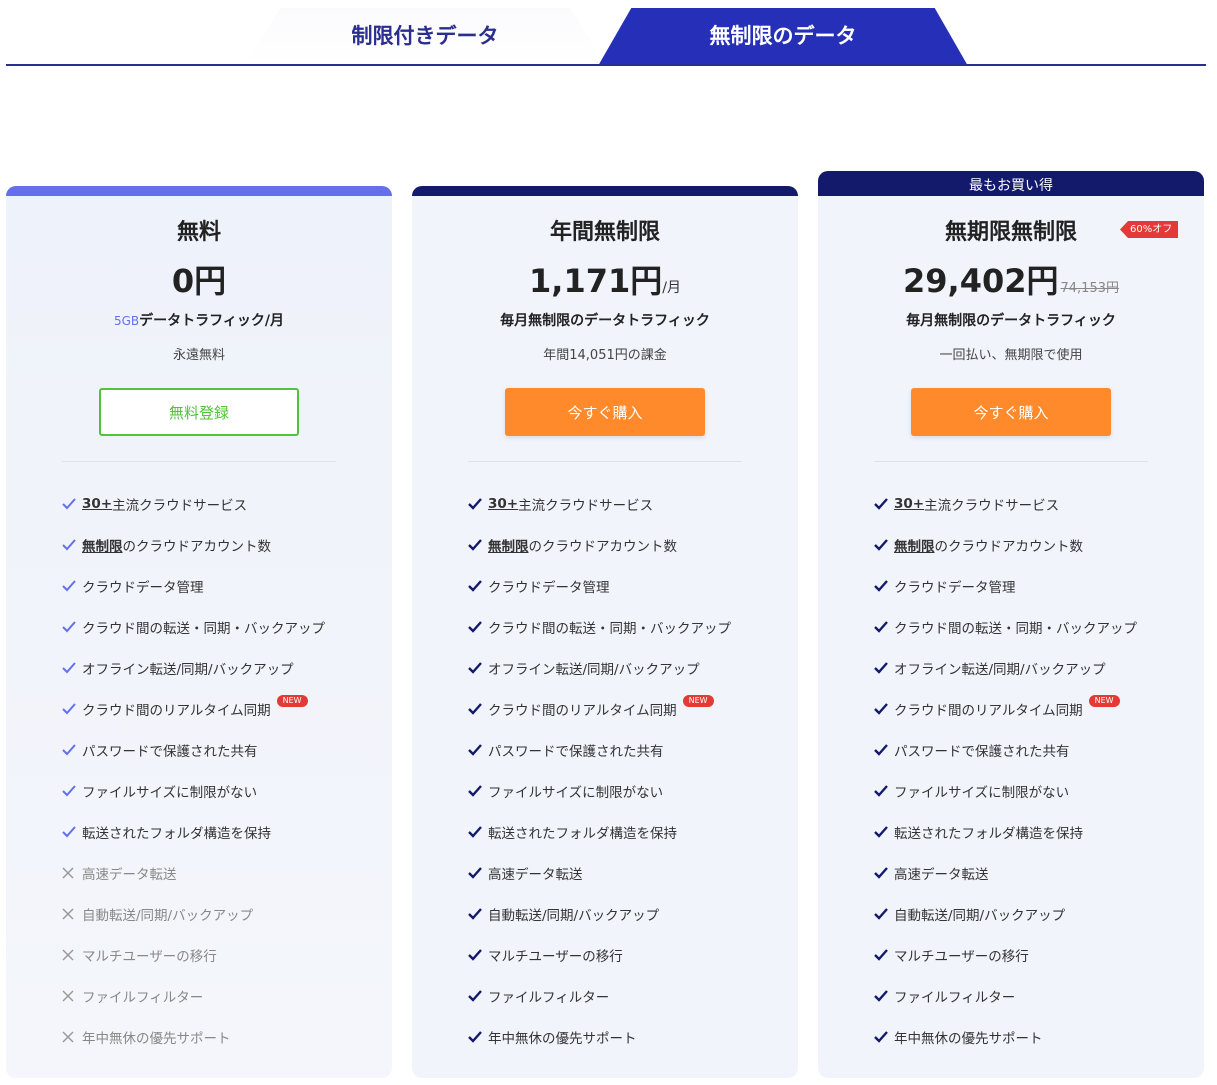 The height and width of the screenshot is (1085, 1217). I want to click on plan-note: 年間14,051円の課金, so click(605, 355).